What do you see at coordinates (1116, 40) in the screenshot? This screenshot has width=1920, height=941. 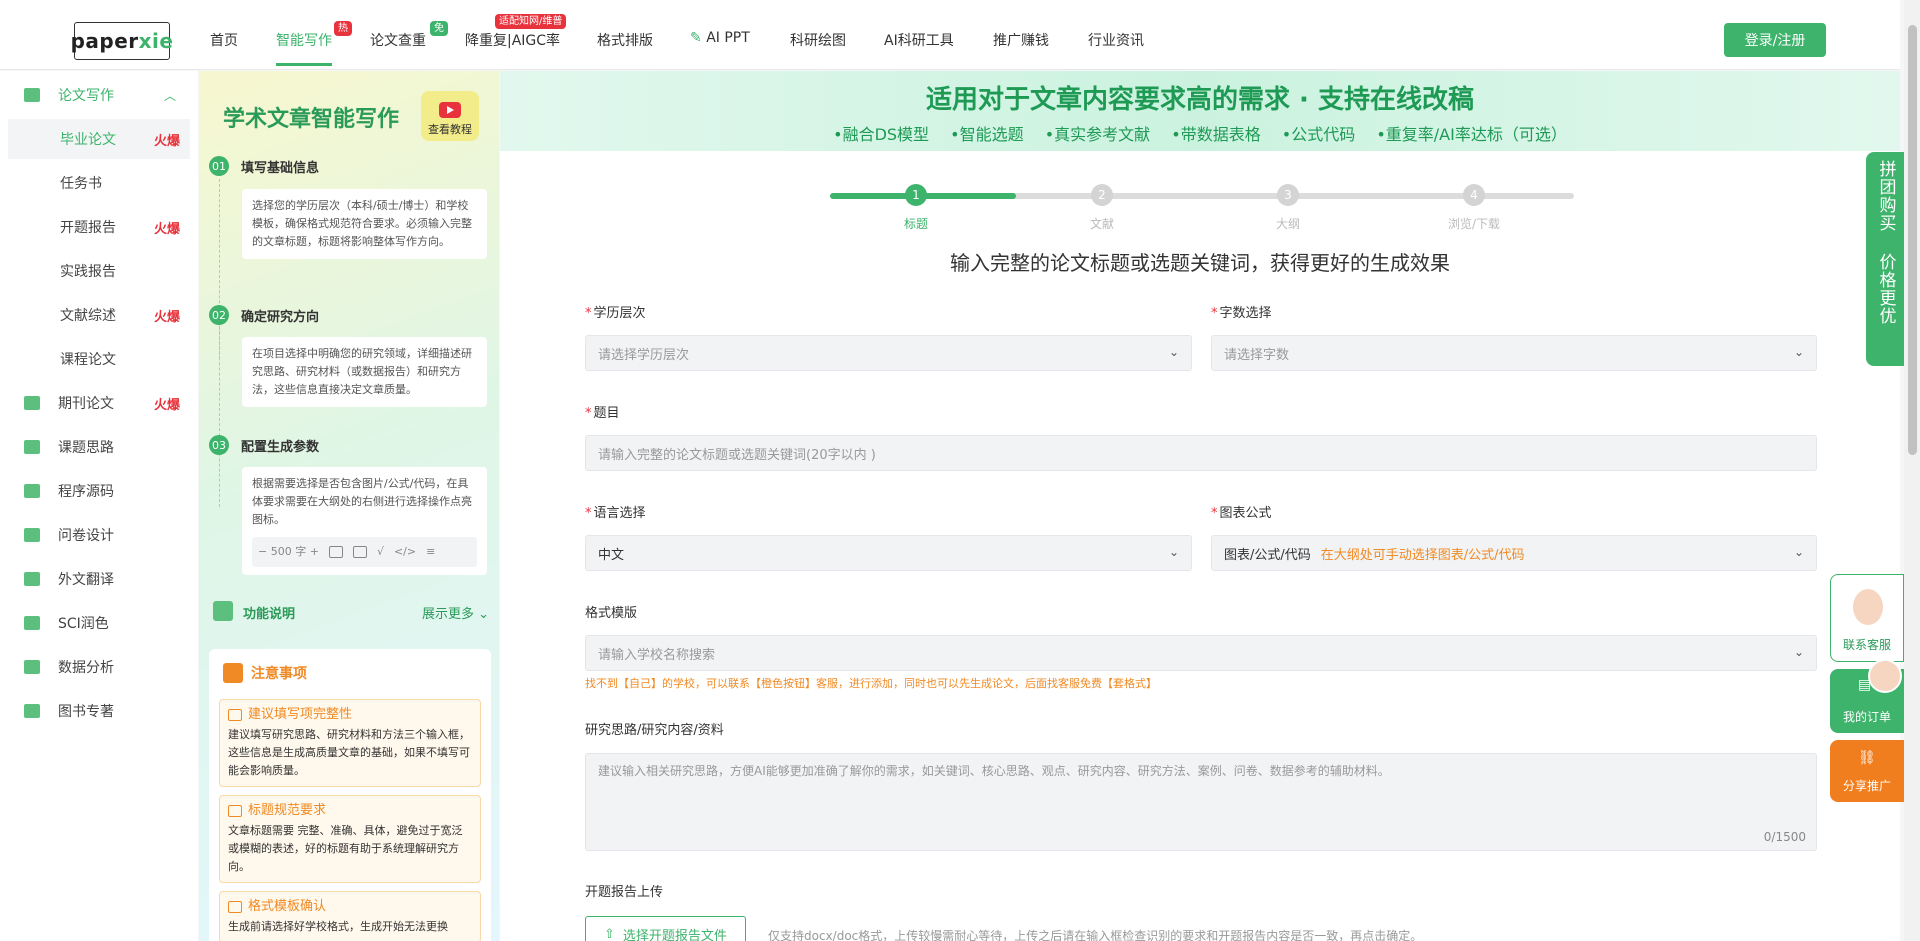 I see `nav-industry-news: 行业资讯` at bounding box center [1116, 40].